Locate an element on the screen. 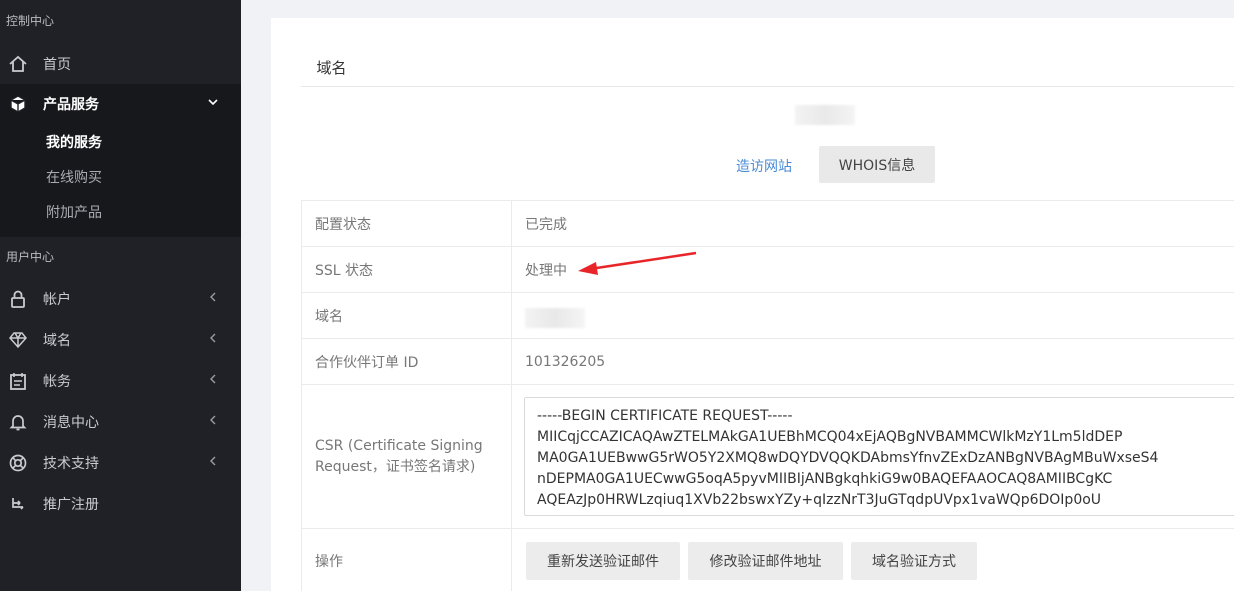 The width and height of the screenshot is (1234, 591). table-row: 域名 is located at coordinates (768, 316).